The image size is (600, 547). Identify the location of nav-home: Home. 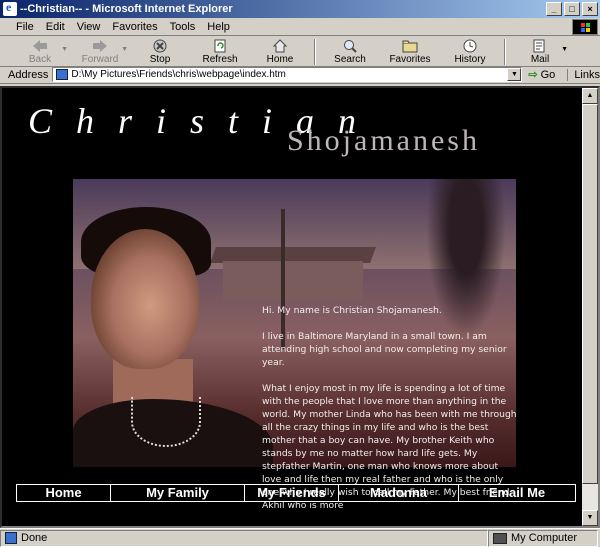
(64, 493).